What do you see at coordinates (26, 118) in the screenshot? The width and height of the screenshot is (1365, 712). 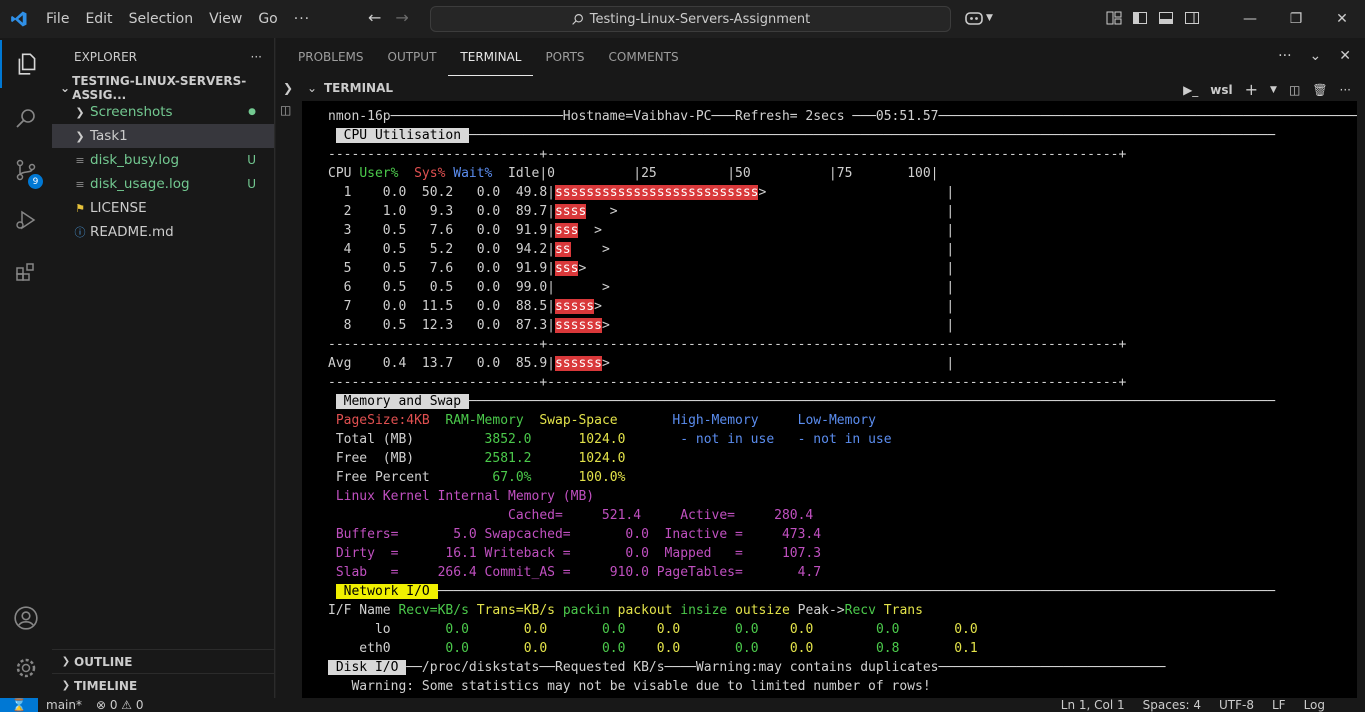 I see `search-icon` at bounding box center [26, 118].